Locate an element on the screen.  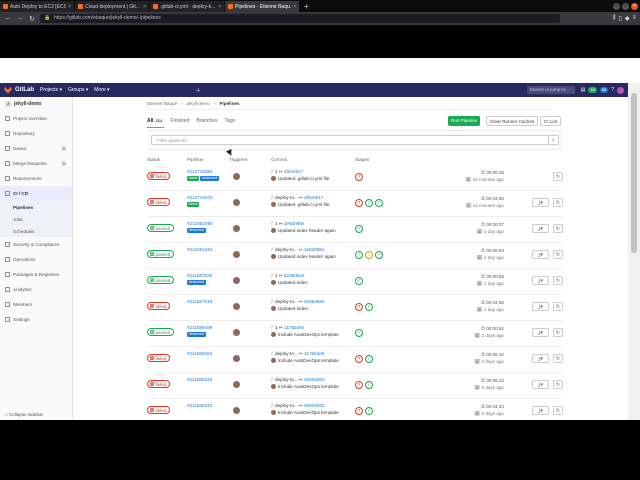
sidebar-item: Settings is located at coordinates (36, 319).